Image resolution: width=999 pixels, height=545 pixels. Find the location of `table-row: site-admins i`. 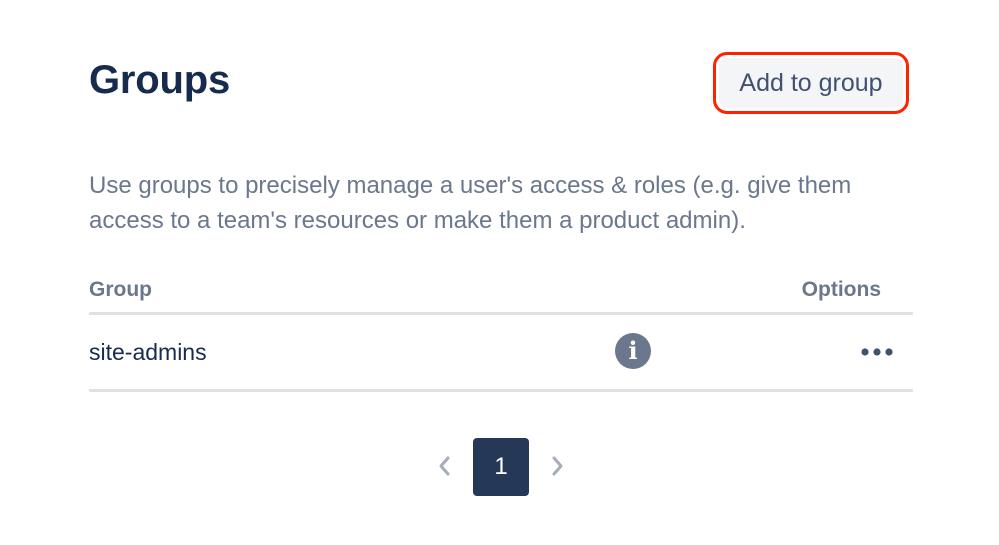

table-row: site-admins i is located at coordinates (501, 353).